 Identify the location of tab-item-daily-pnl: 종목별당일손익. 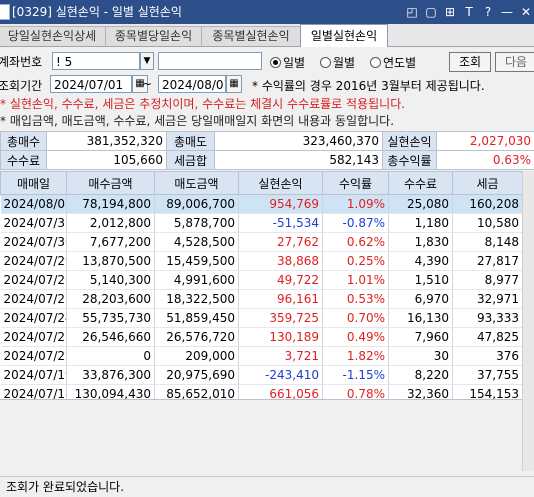
(153, 36).